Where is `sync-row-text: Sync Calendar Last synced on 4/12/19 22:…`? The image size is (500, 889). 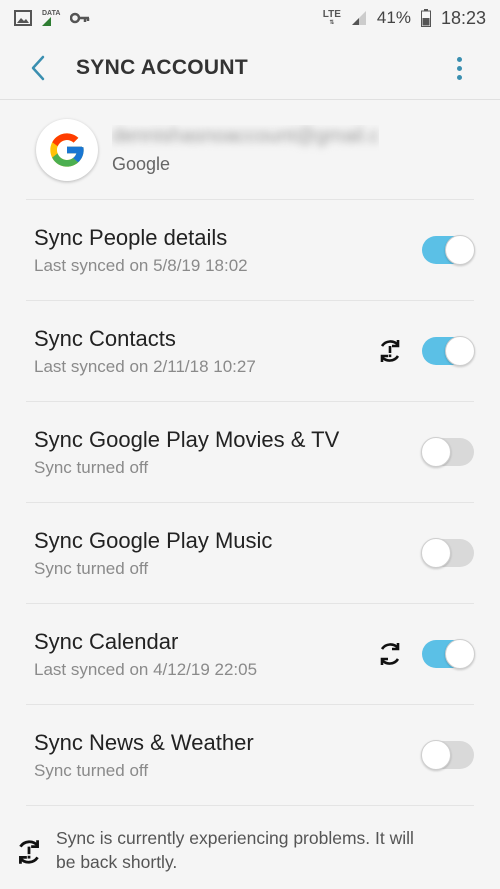 sync-row-text: Sync Calendar Last synced on 4/12/19 22:… is located at coordinates (254, 654).